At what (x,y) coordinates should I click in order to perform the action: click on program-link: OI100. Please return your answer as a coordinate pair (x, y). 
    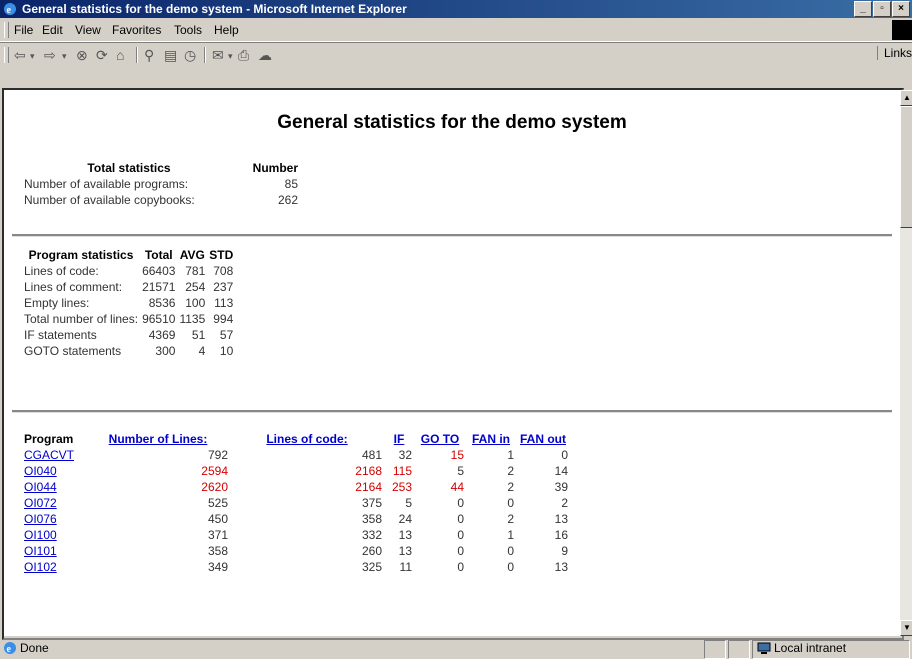
    Looking at the image, I should click on (40, 535).